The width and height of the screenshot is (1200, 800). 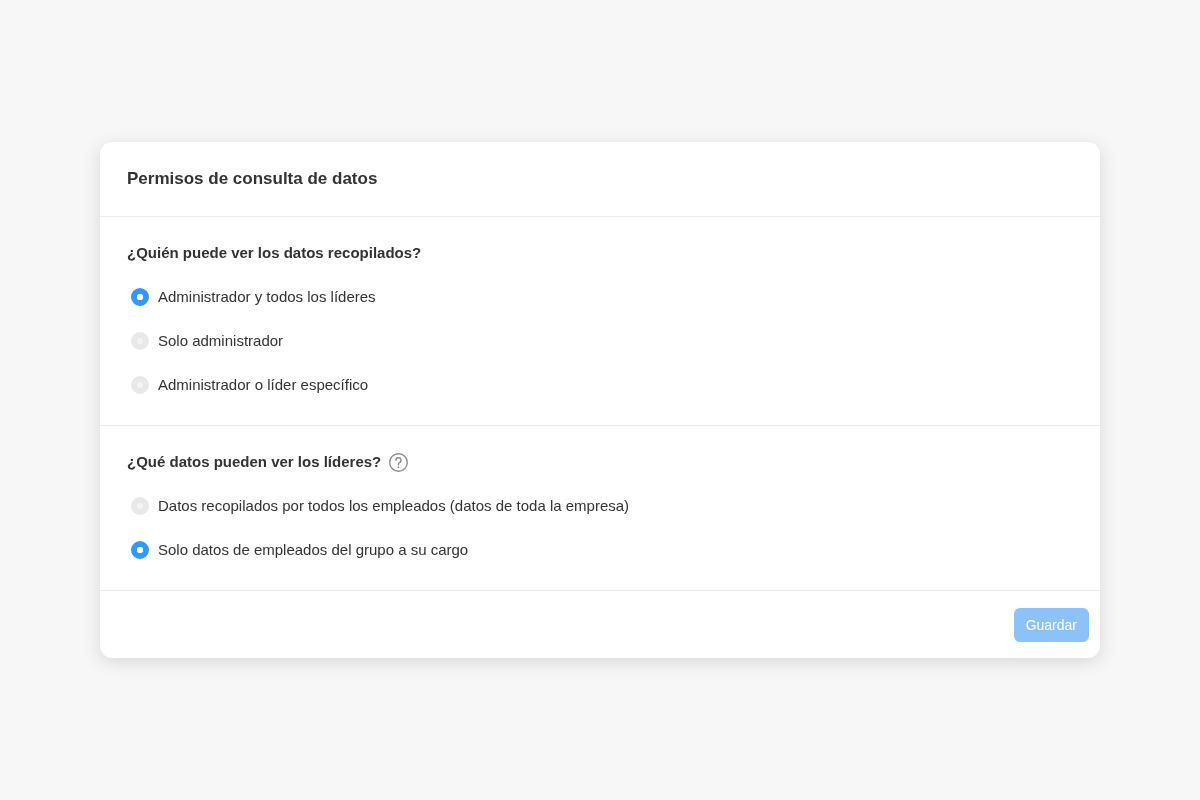 What do you see at coordinates (254, 462) in the screenshot?
I see `question-label: ¿Qué datos pueden ver los líderes?` at bounding box center [254, 462].